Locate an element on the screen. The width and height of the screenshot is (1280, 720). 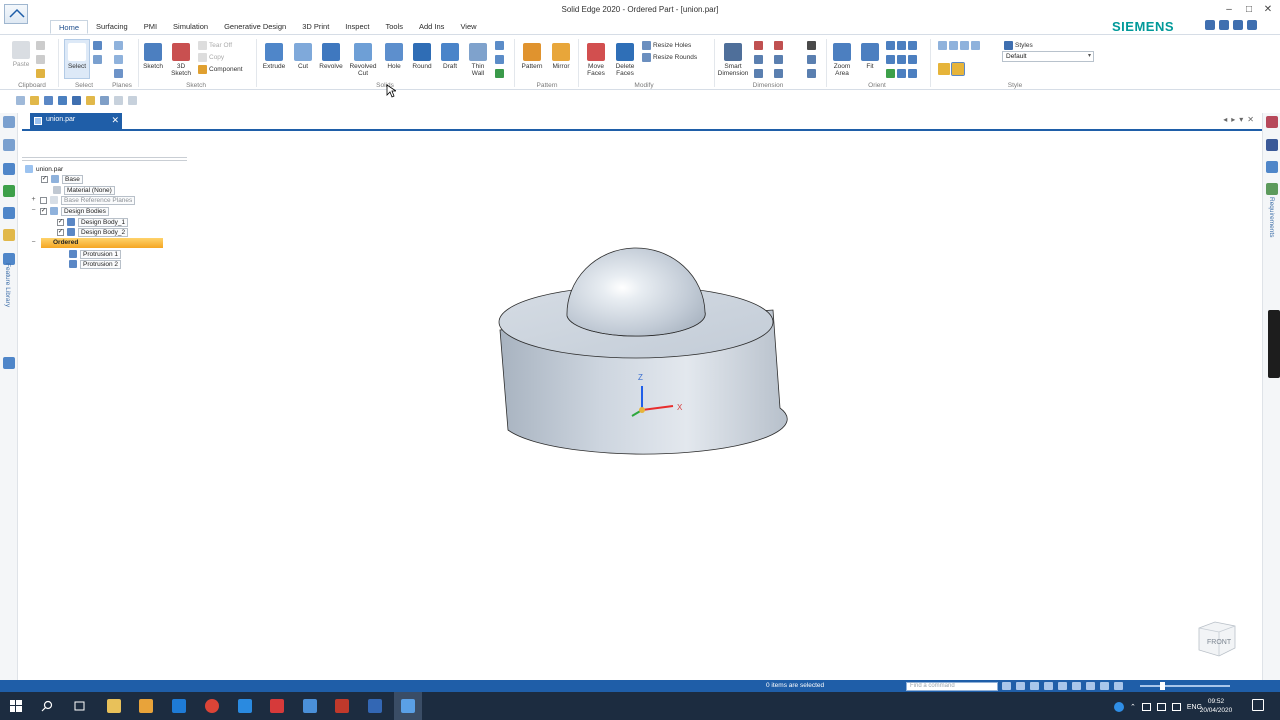
visibility-checkbox is located at coordinates (43, 200).